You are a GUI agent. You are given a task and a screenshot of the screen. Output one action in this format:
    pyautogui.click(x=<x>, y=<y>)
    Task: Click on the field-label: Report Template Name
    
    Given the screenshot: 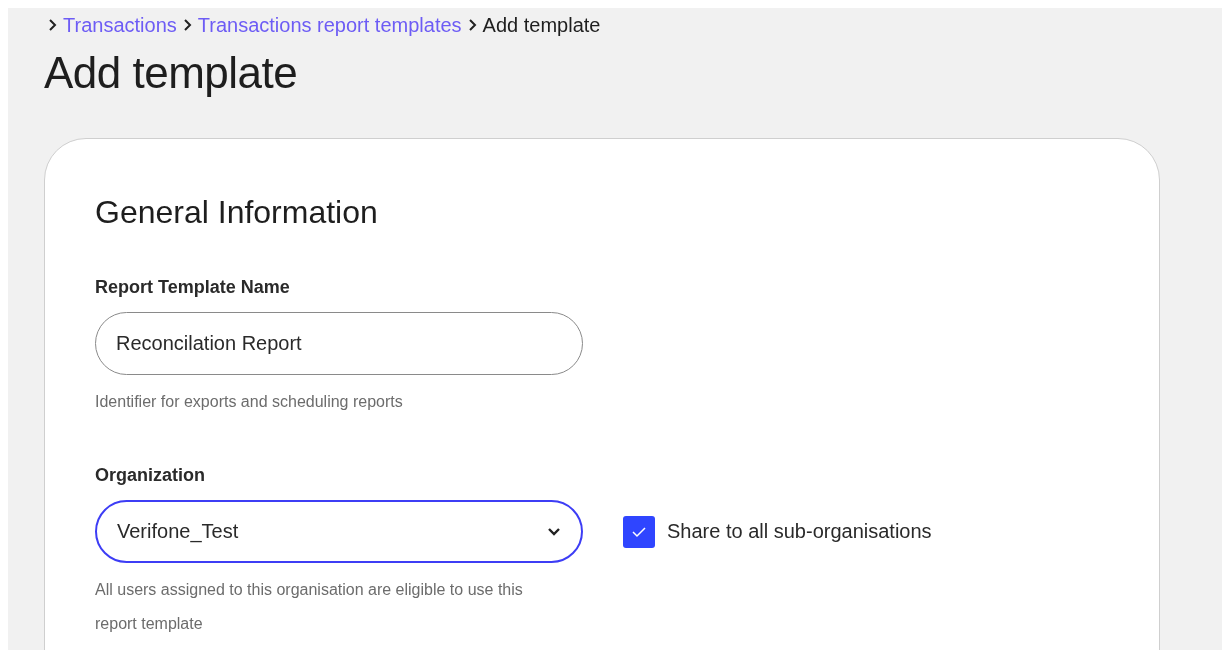 What is the action you would take?
    pyautogui.click(x=193, y=287)
    